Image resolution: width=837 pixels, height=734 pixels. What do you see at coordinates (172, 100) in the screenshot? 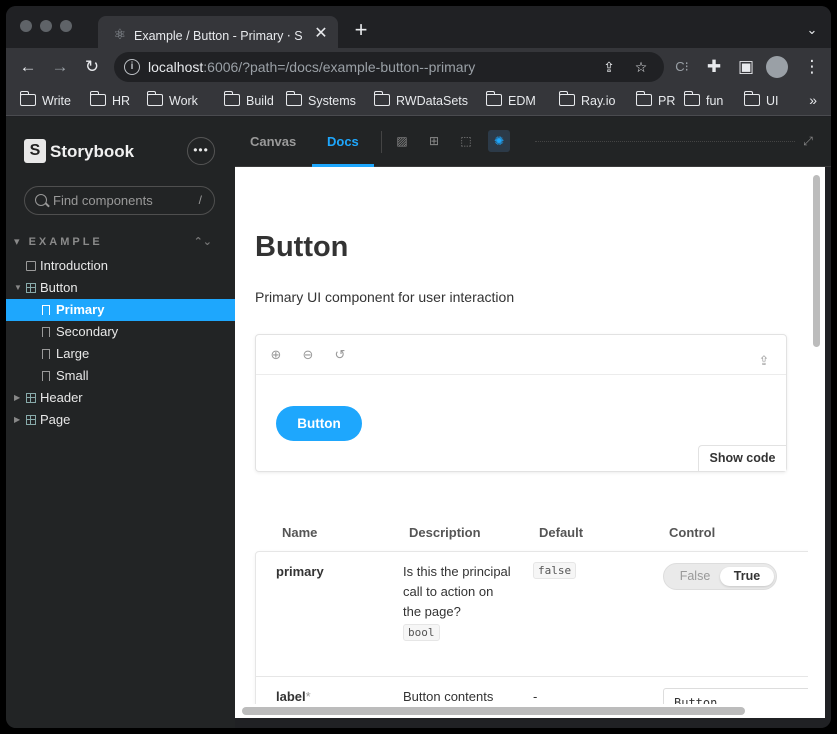
I see `bookmark-folder: Work` at bounding box center [172, 100].